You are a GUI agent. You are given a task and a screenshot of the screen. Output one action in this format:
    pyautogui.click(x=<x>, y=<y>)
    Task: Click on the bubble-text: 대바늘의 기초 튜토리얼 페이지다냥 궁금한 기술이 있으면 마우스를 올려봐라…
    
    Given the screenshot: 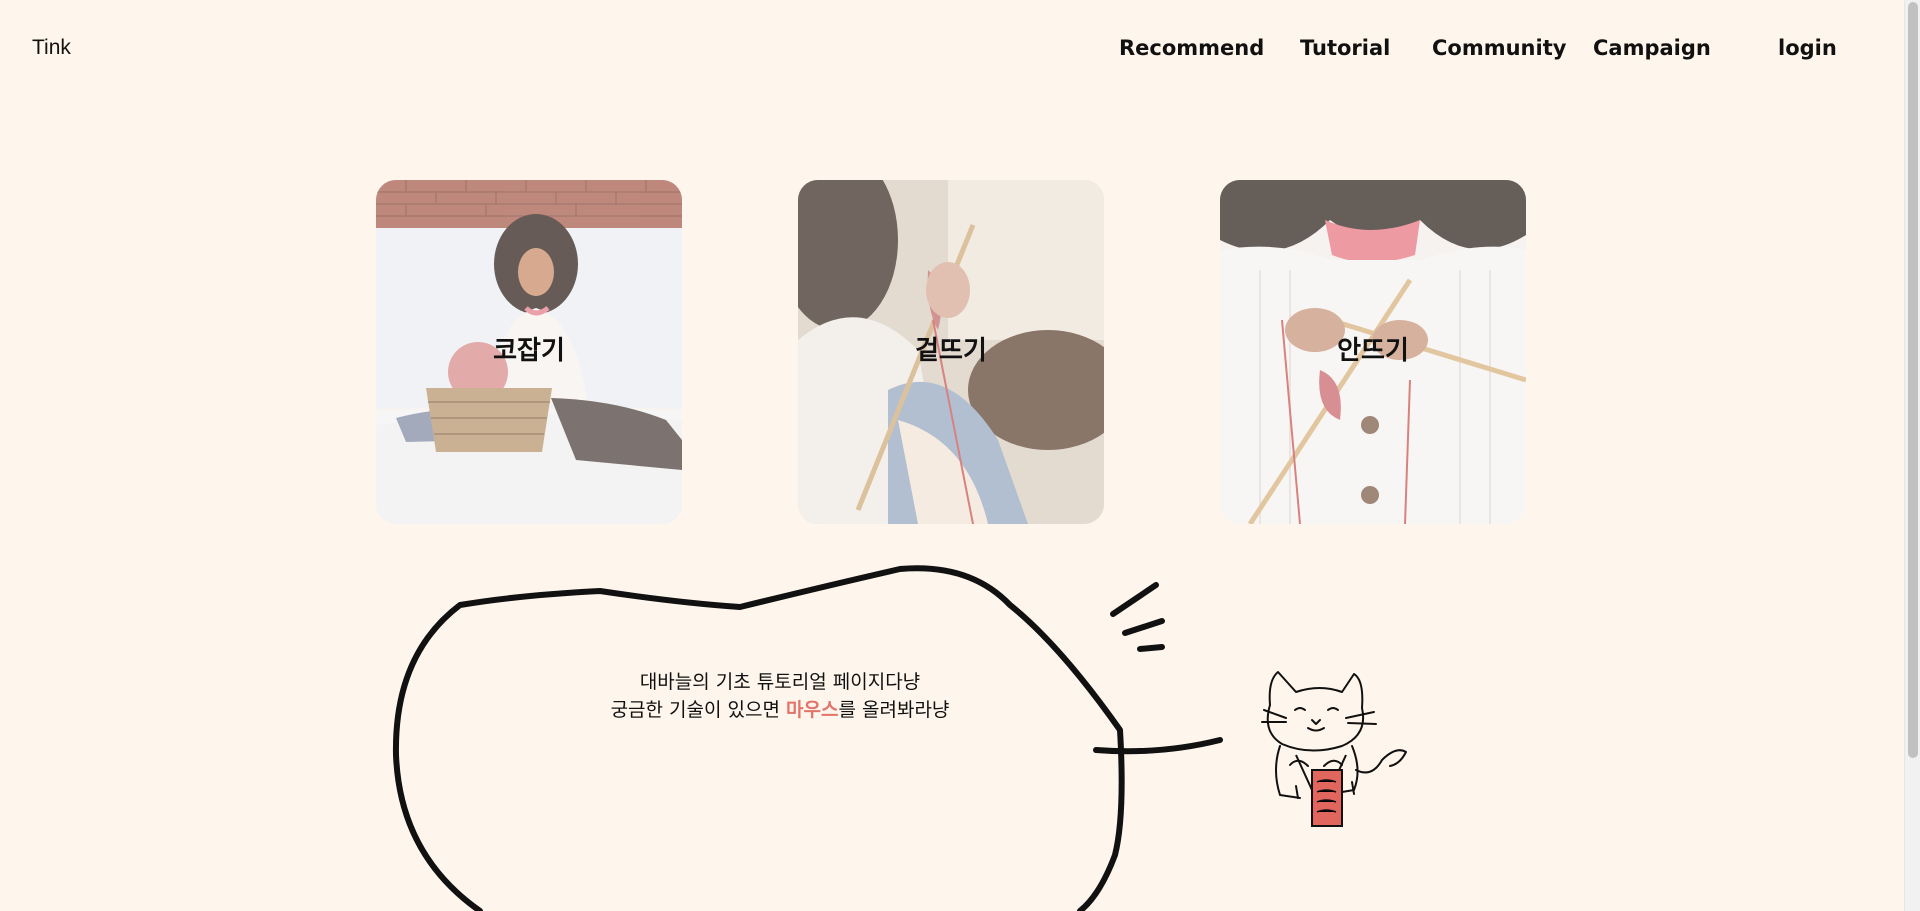 What is the action you would take?
    pyautogui.click(x=780, y=696)
    